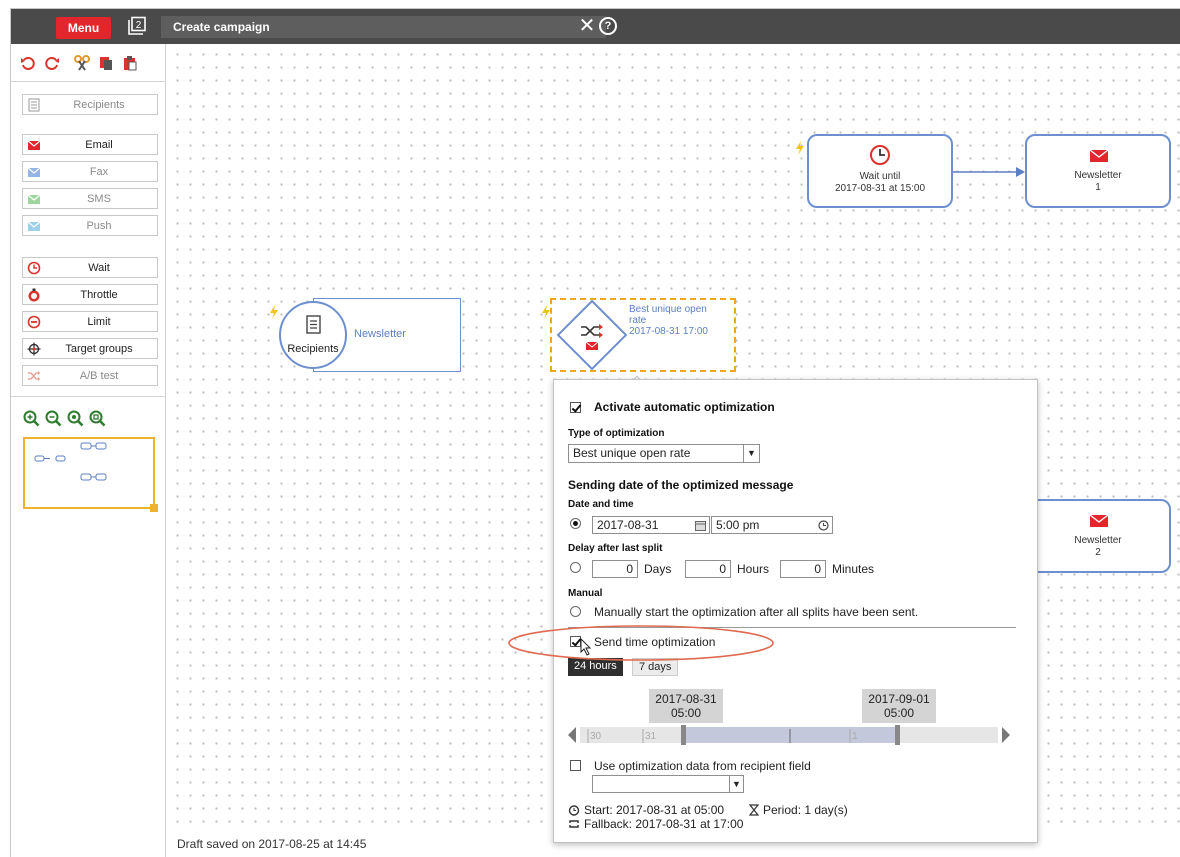 This screenshot has width=1180, height=857. I want to click on slider-left-arrow-icon, so click(572, 735).